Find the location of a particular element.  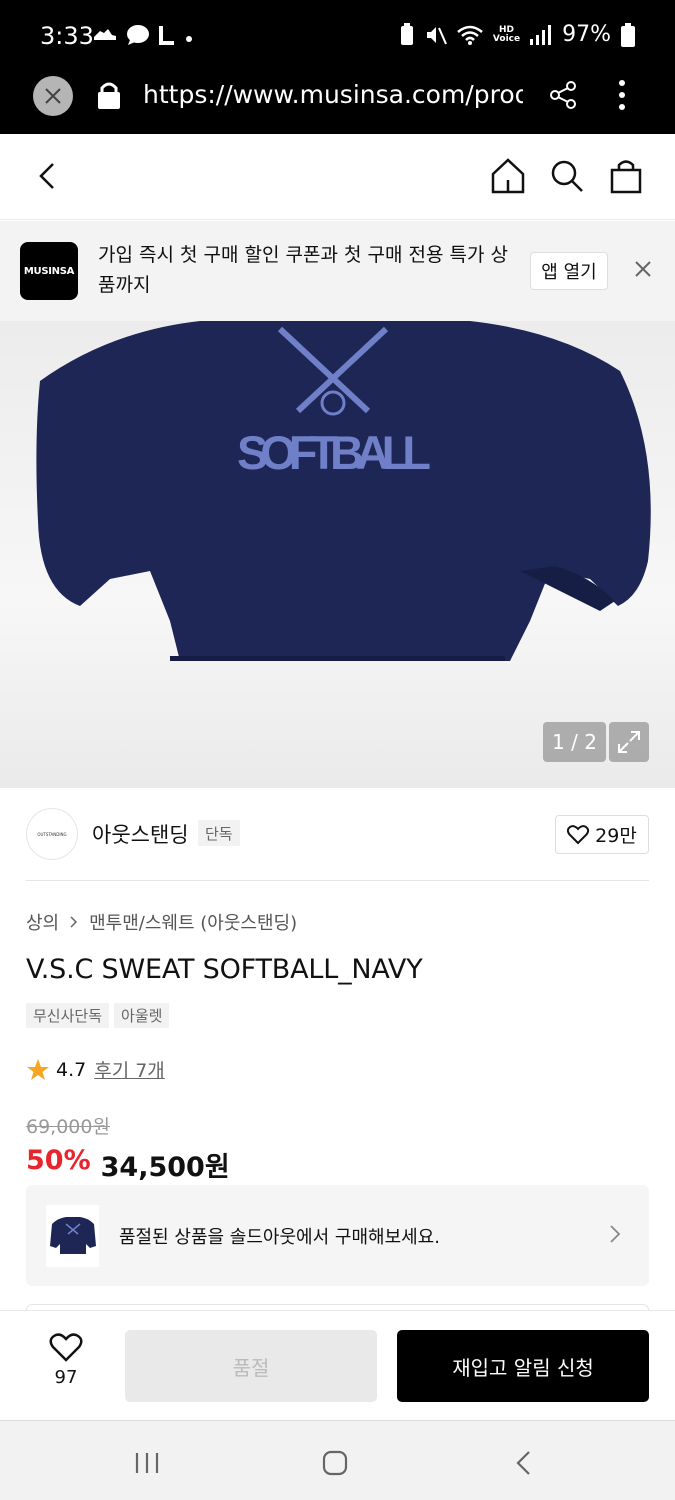

signal-icon is located at coordinates (541, 34).